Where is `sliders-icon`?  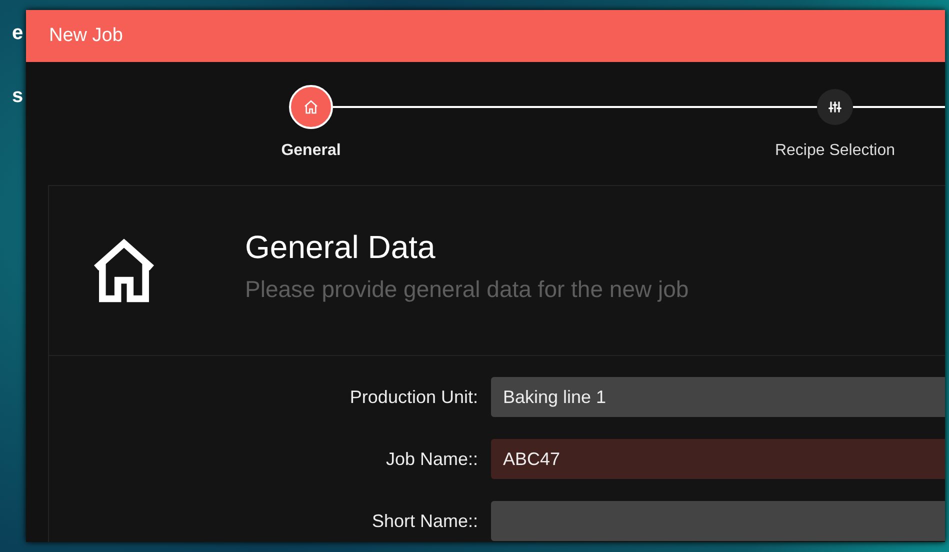 sliders-icon is located at coordinates (835, 107).